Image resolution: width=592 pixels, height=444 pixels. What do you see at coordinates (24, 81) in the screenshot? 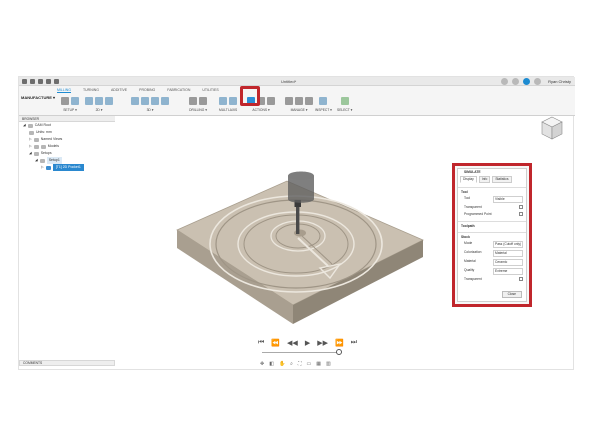
I see `app-menu-icon` at bounding box center [24, 81].